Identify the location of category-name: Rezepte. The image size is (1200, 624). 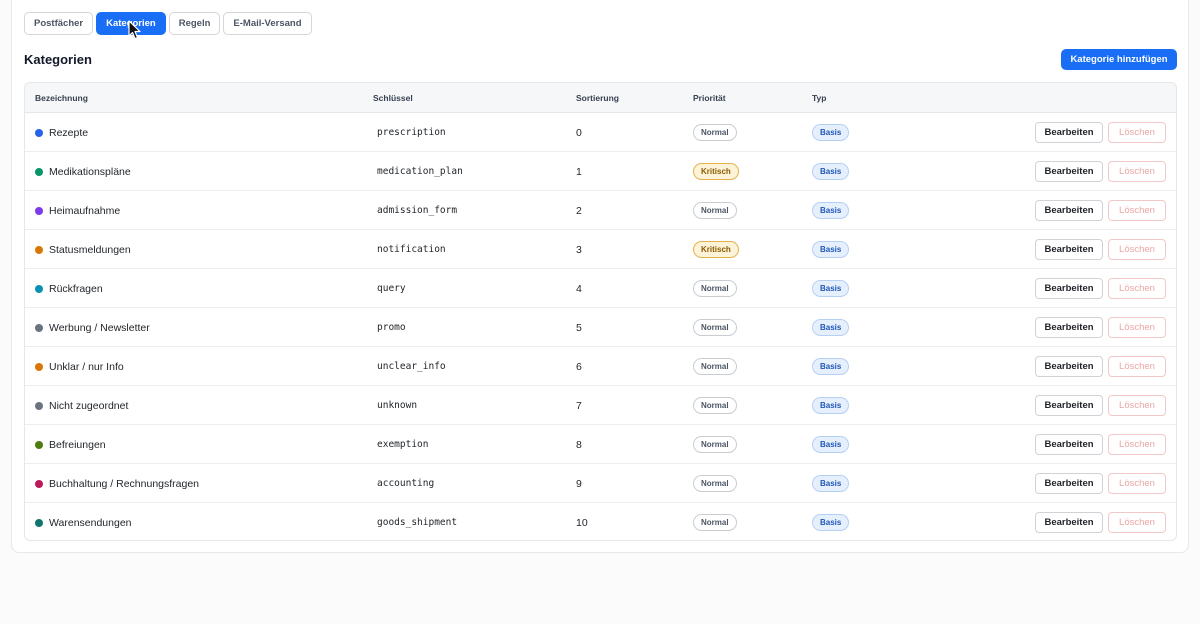
(69, 132).